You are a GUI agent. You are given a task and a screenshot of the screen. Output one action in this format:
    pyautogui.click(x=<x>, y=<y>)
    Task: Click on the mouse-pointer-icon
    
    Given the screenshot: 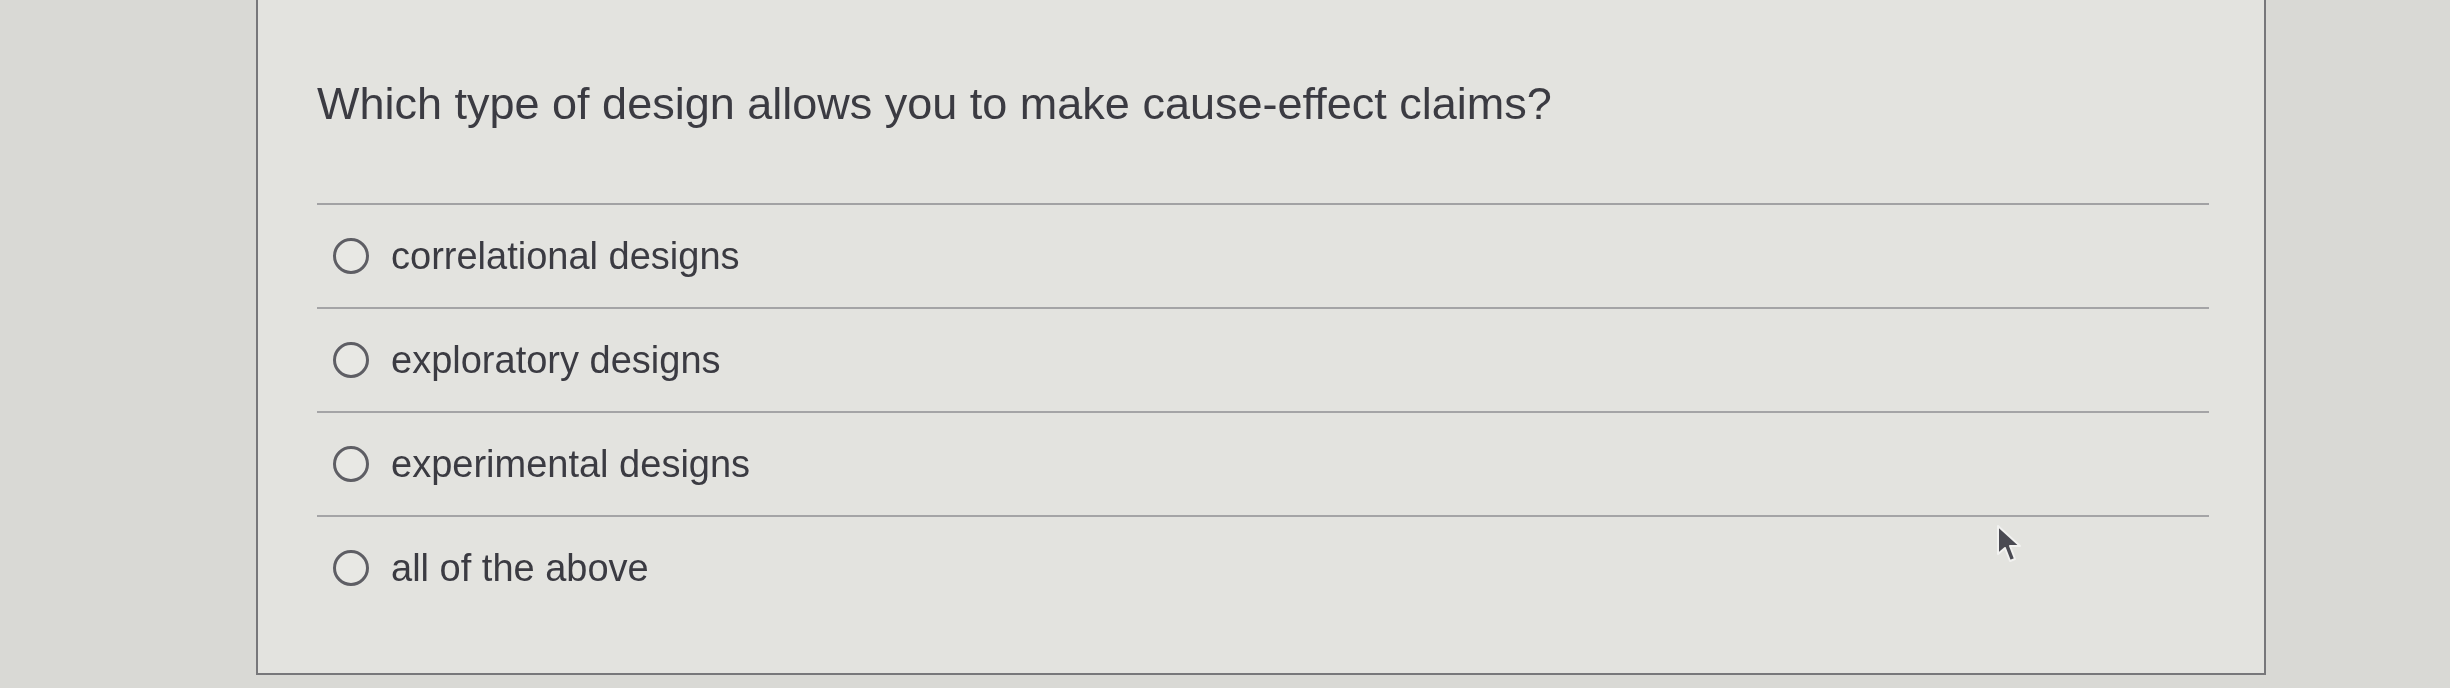 What is the action you would take?
    pyautogui.click(x=2009, y=544)
    